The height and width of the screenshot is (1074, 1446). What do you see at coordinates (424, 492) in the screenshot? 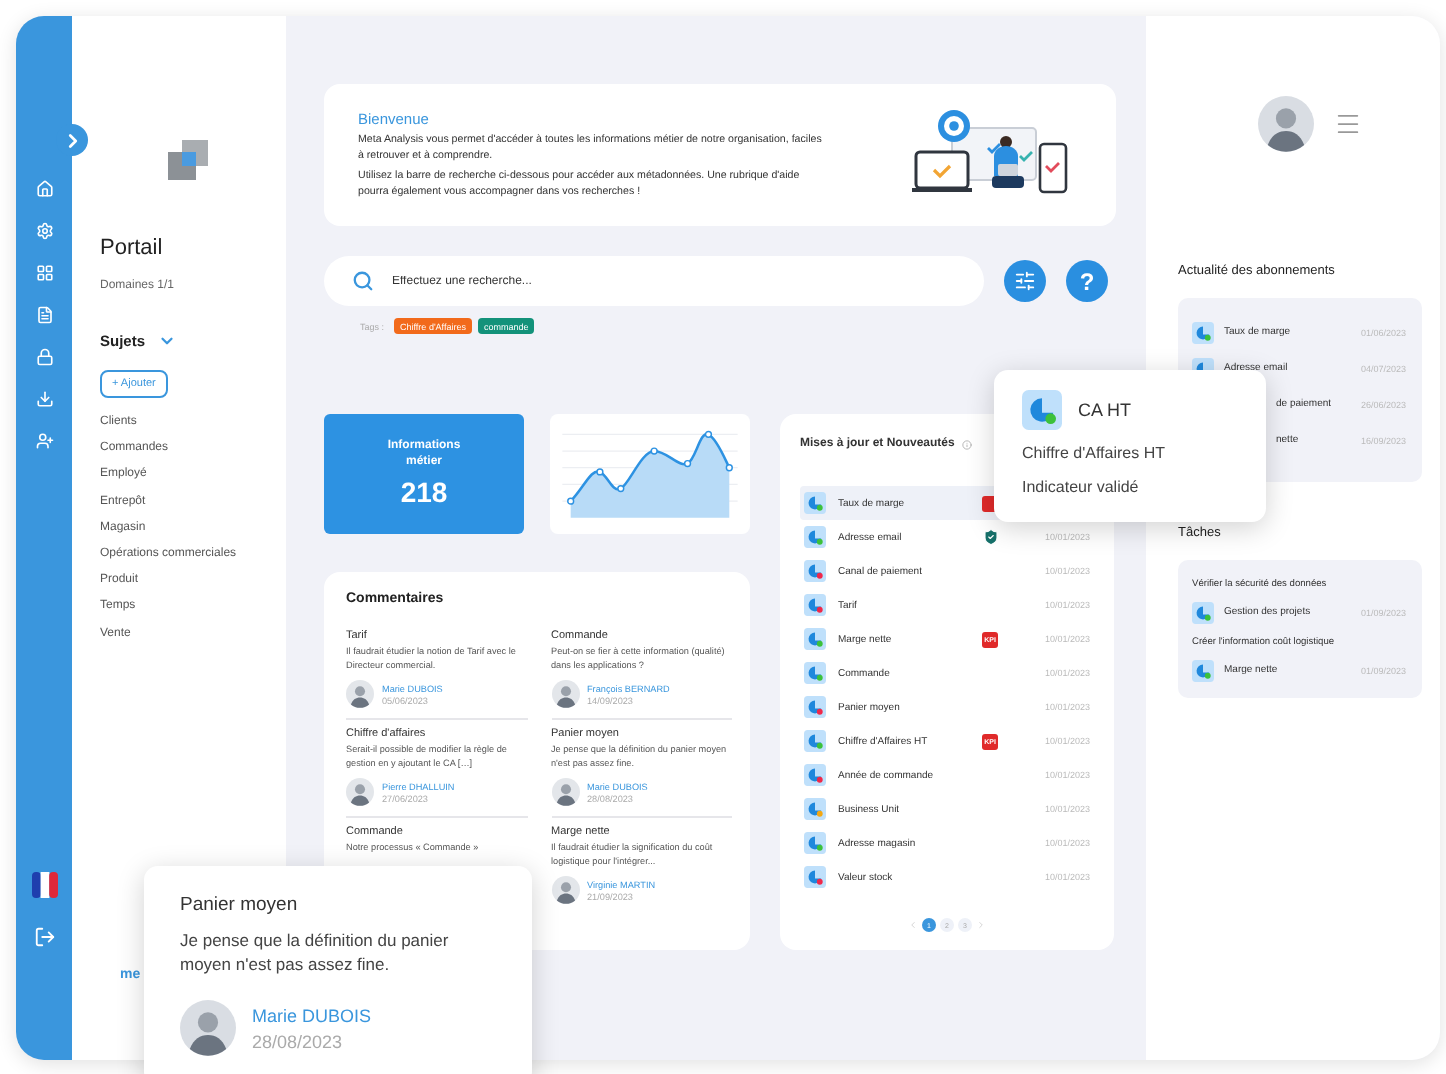
I see `stat-value: 218` at bounding box center [424, 492].